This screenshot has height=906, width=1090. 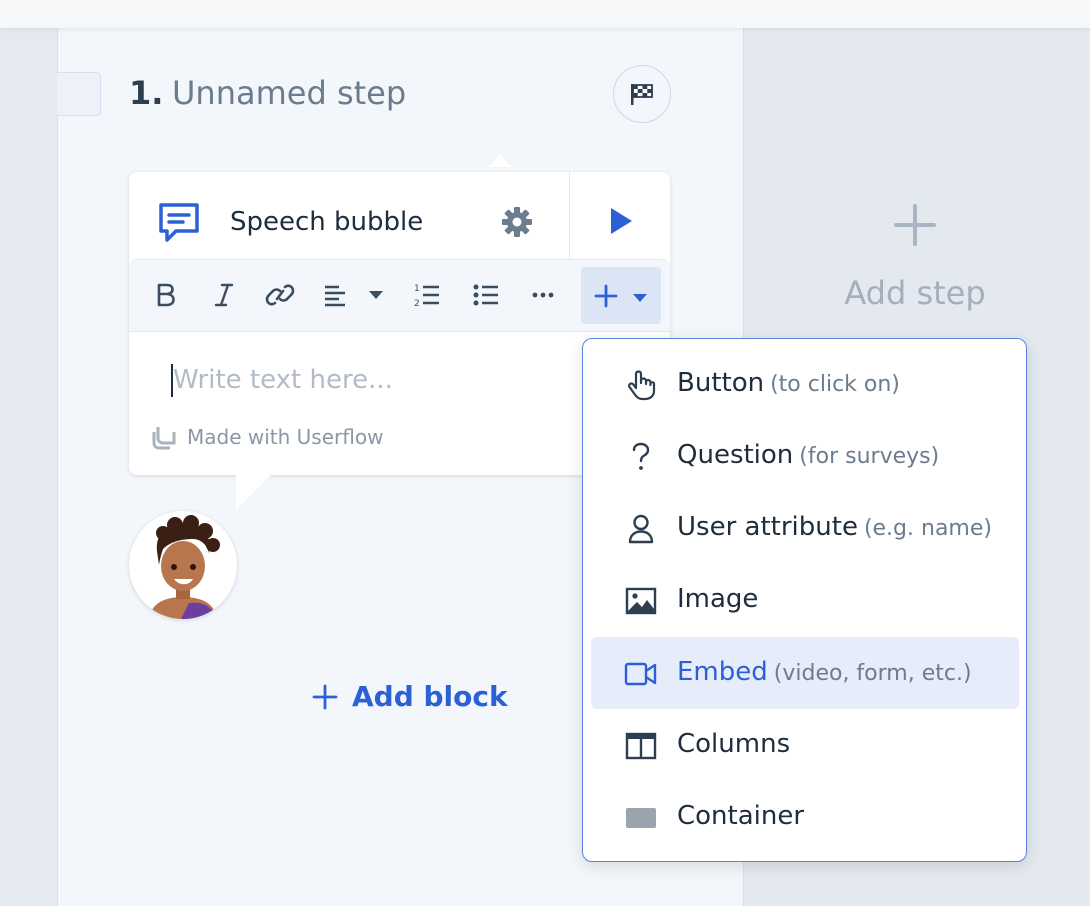 I want to click on menu-item-user-attribute: User attribute (e.g. name), so click(x=805, y=528).